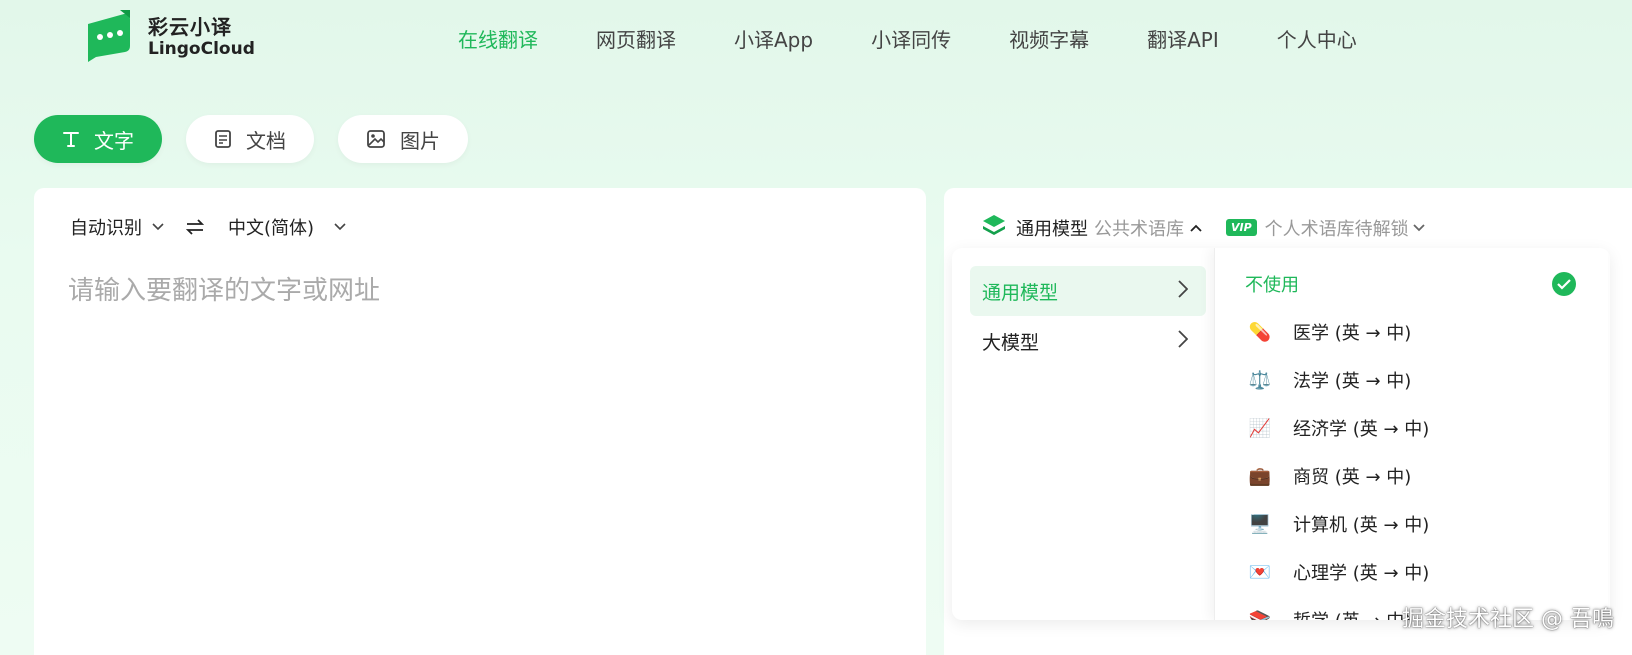 This screenshot has width=1632, height=655. Describe the element at coordinates (1241, 227) in the screenshot. I see `vip-badge: VIP` at that location.